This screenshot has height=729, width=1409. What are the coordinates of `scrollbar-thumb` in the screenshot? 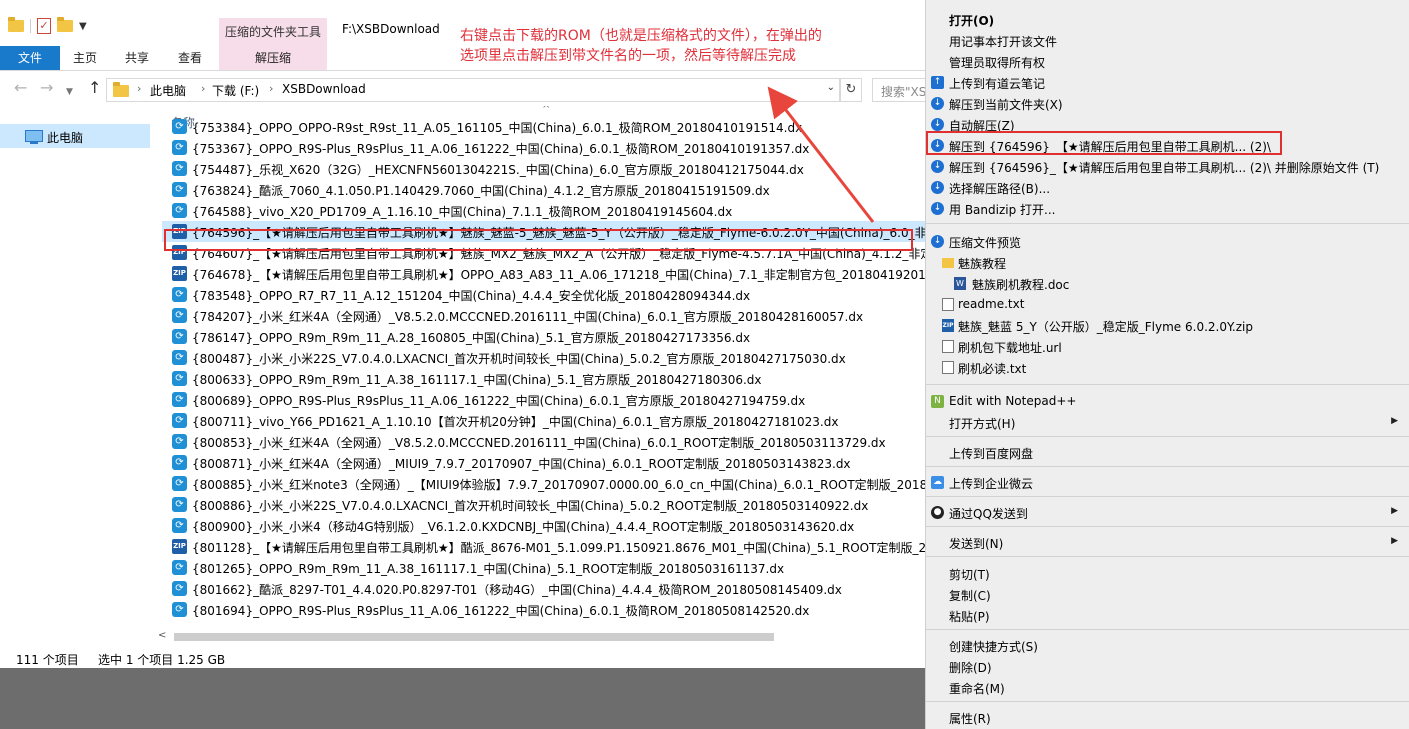 It's located at (474, 637).